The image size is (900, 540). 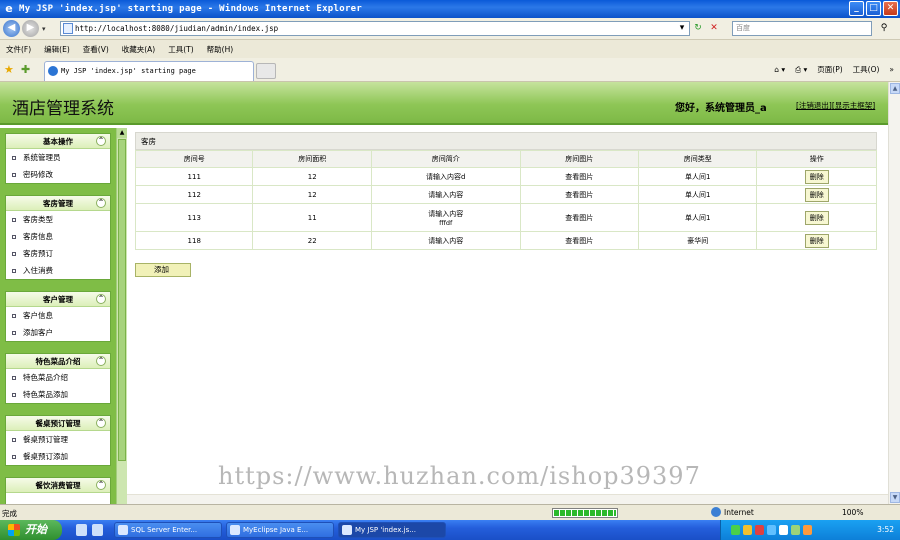 I want to click on sidebar-item-table-booking: 餐桌预订管理, so click(x=58, y=439).